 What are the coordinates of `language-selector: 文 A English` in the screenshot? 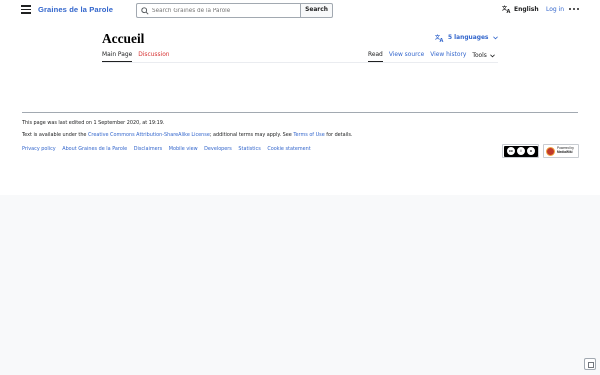 It's located at (520, 9).